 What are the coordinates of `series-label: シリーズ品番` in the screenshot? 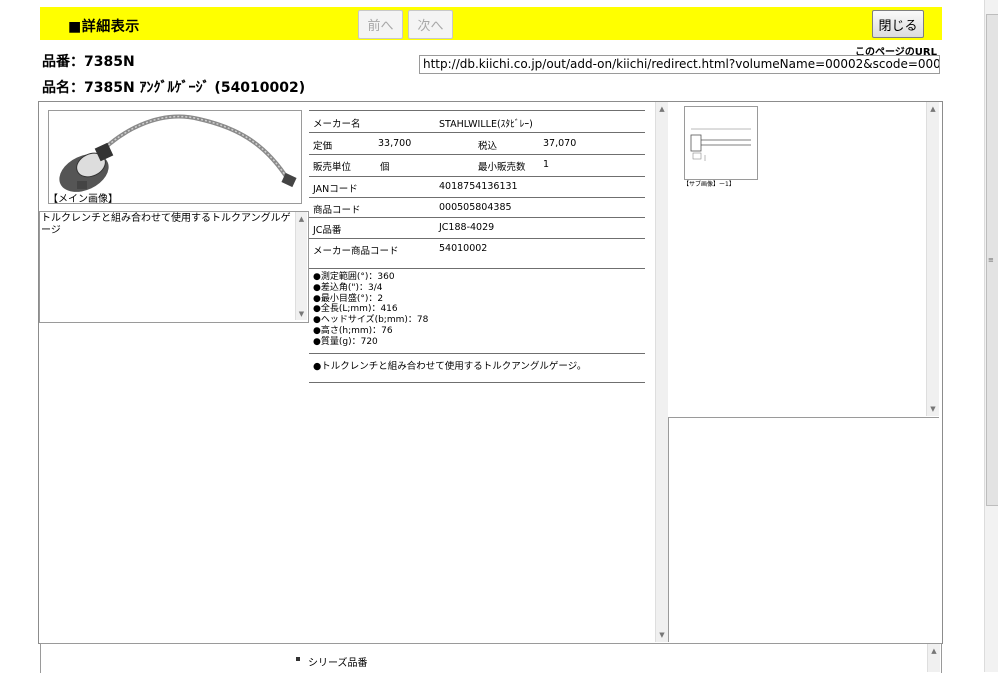 It's located at (338, 663).